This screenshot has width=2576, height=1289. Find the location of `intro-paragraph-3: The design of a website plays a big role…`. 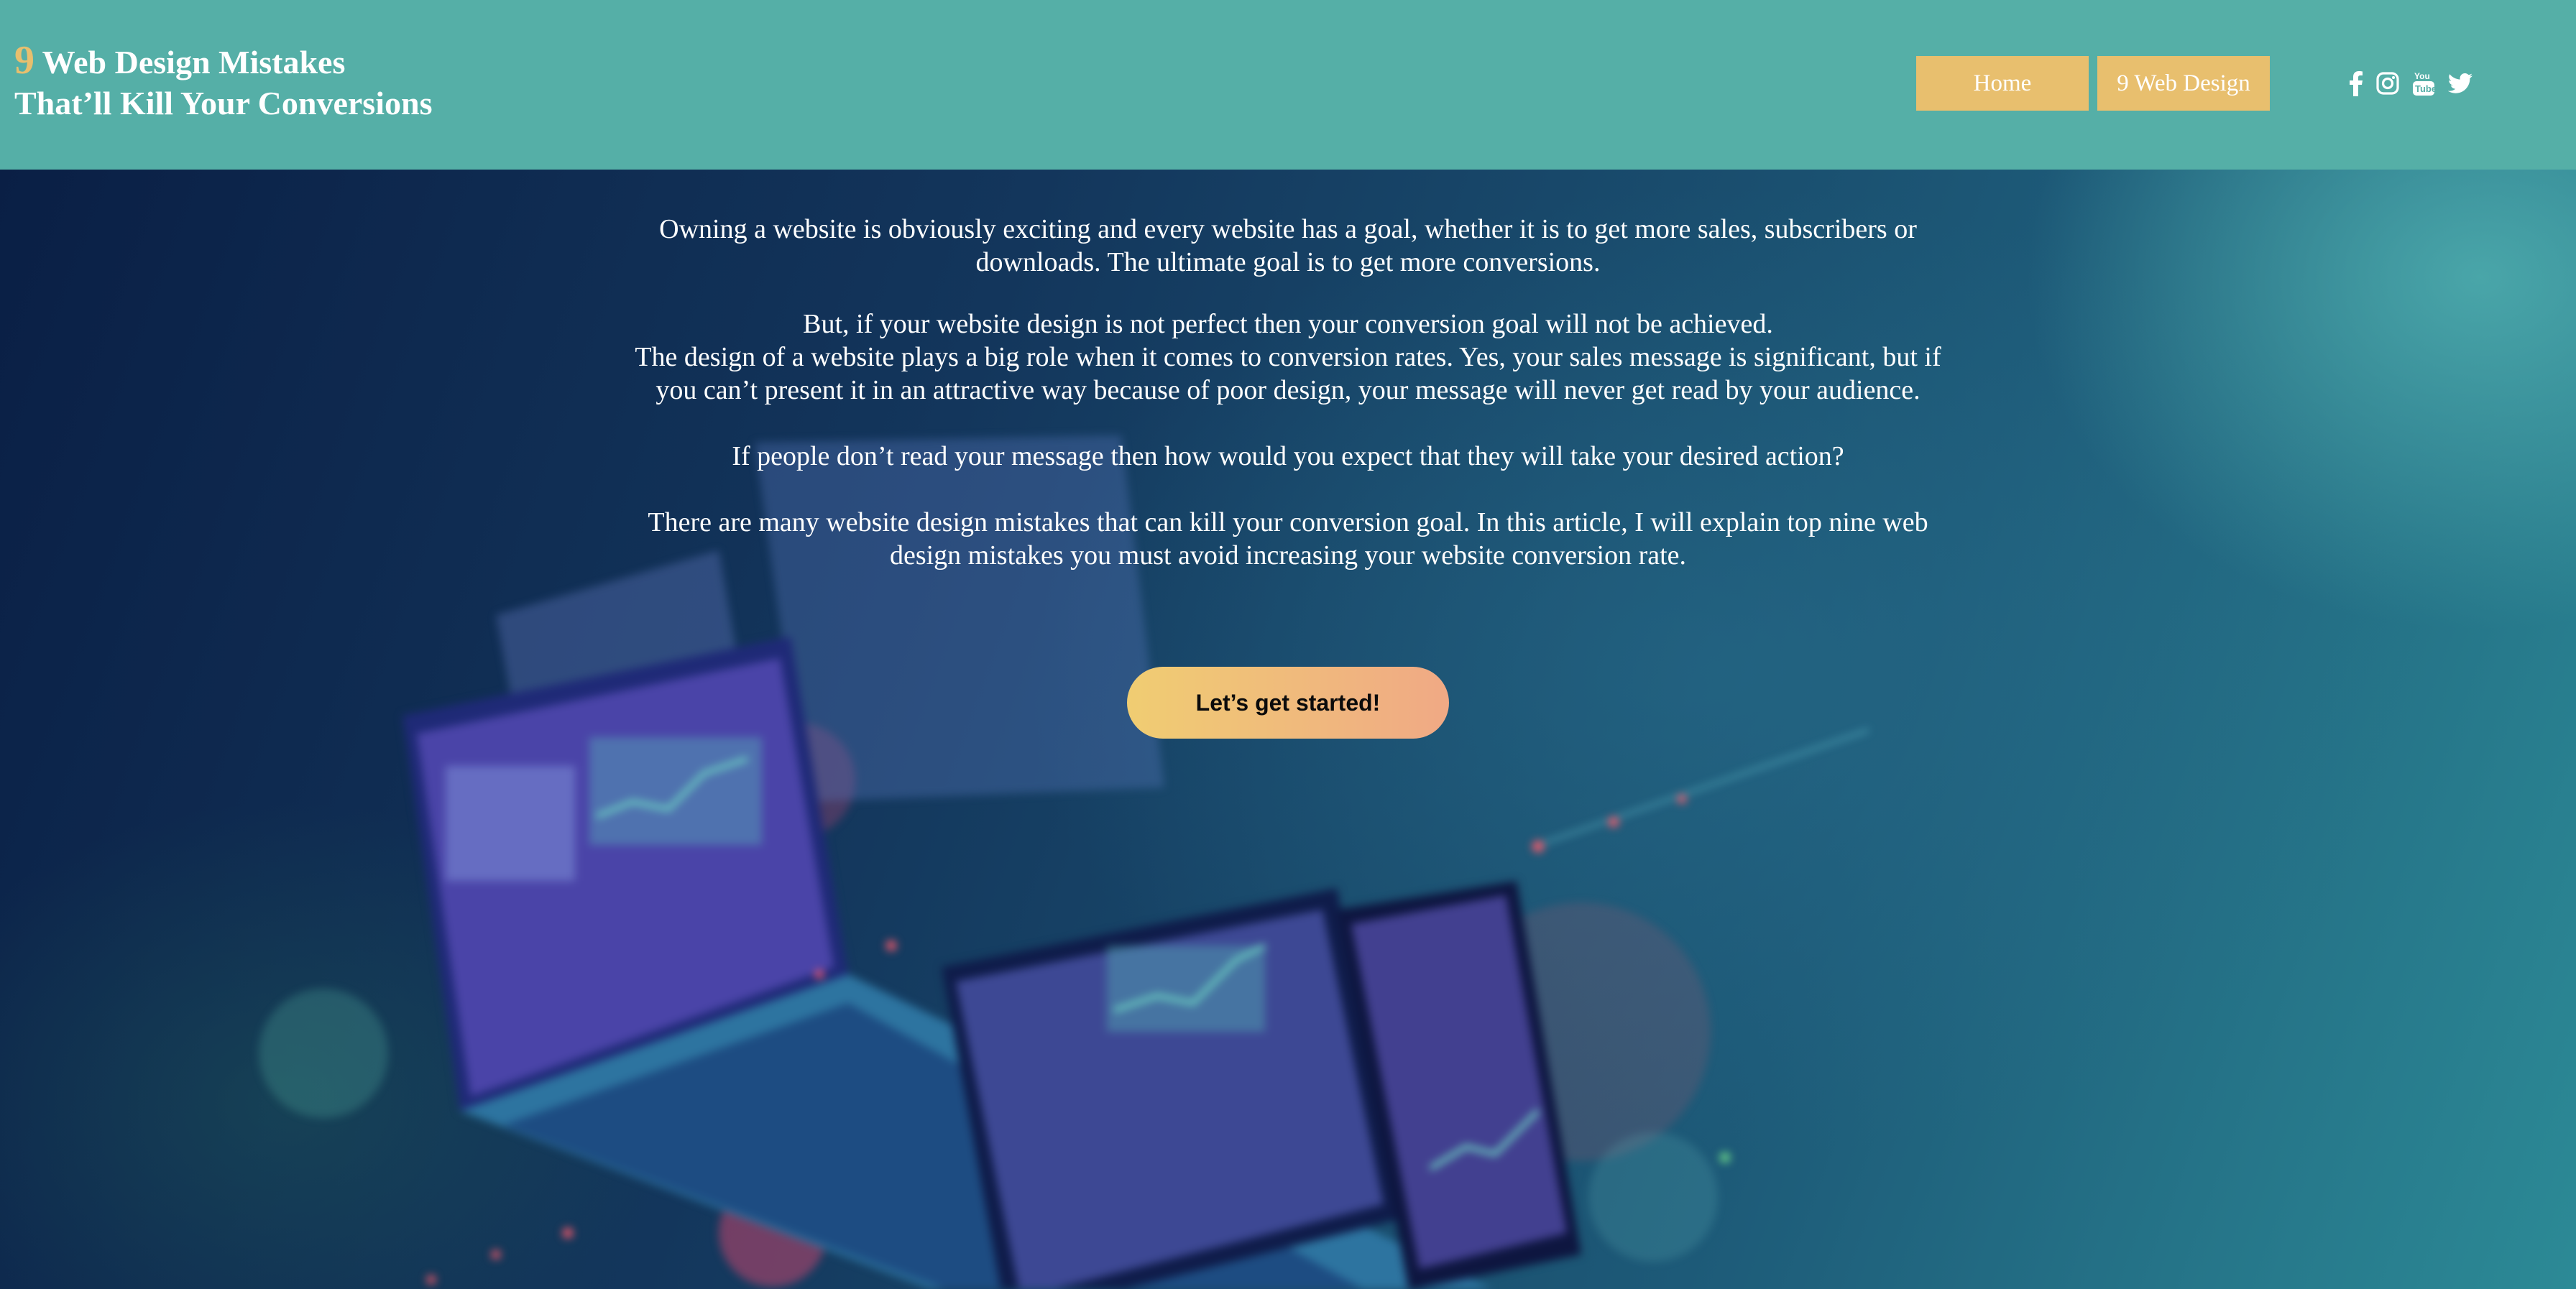

intro-paragraph-3: The design of a website plays a big role… is located at coordinates (1288, 373).